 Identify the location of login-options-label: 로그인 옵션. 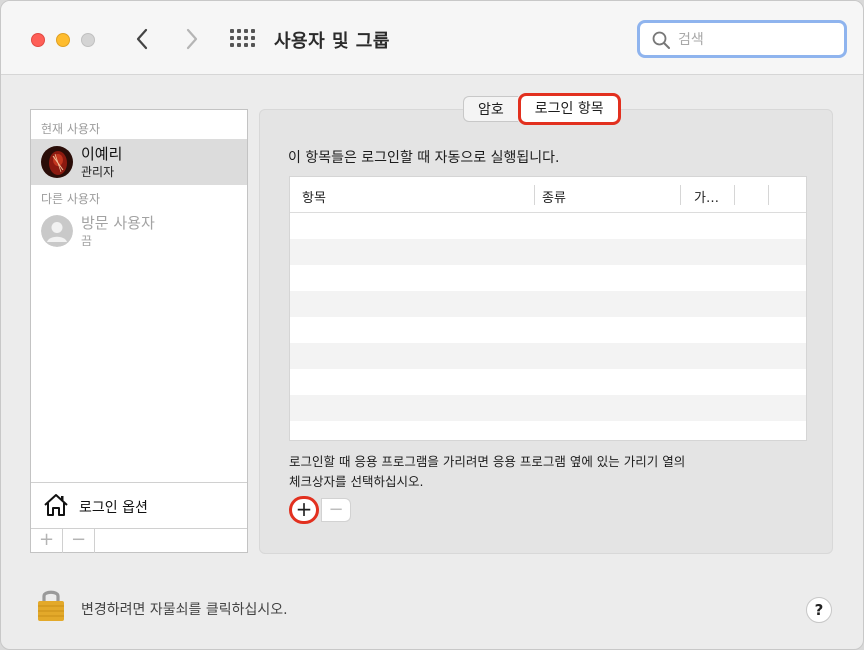
(113, 508).